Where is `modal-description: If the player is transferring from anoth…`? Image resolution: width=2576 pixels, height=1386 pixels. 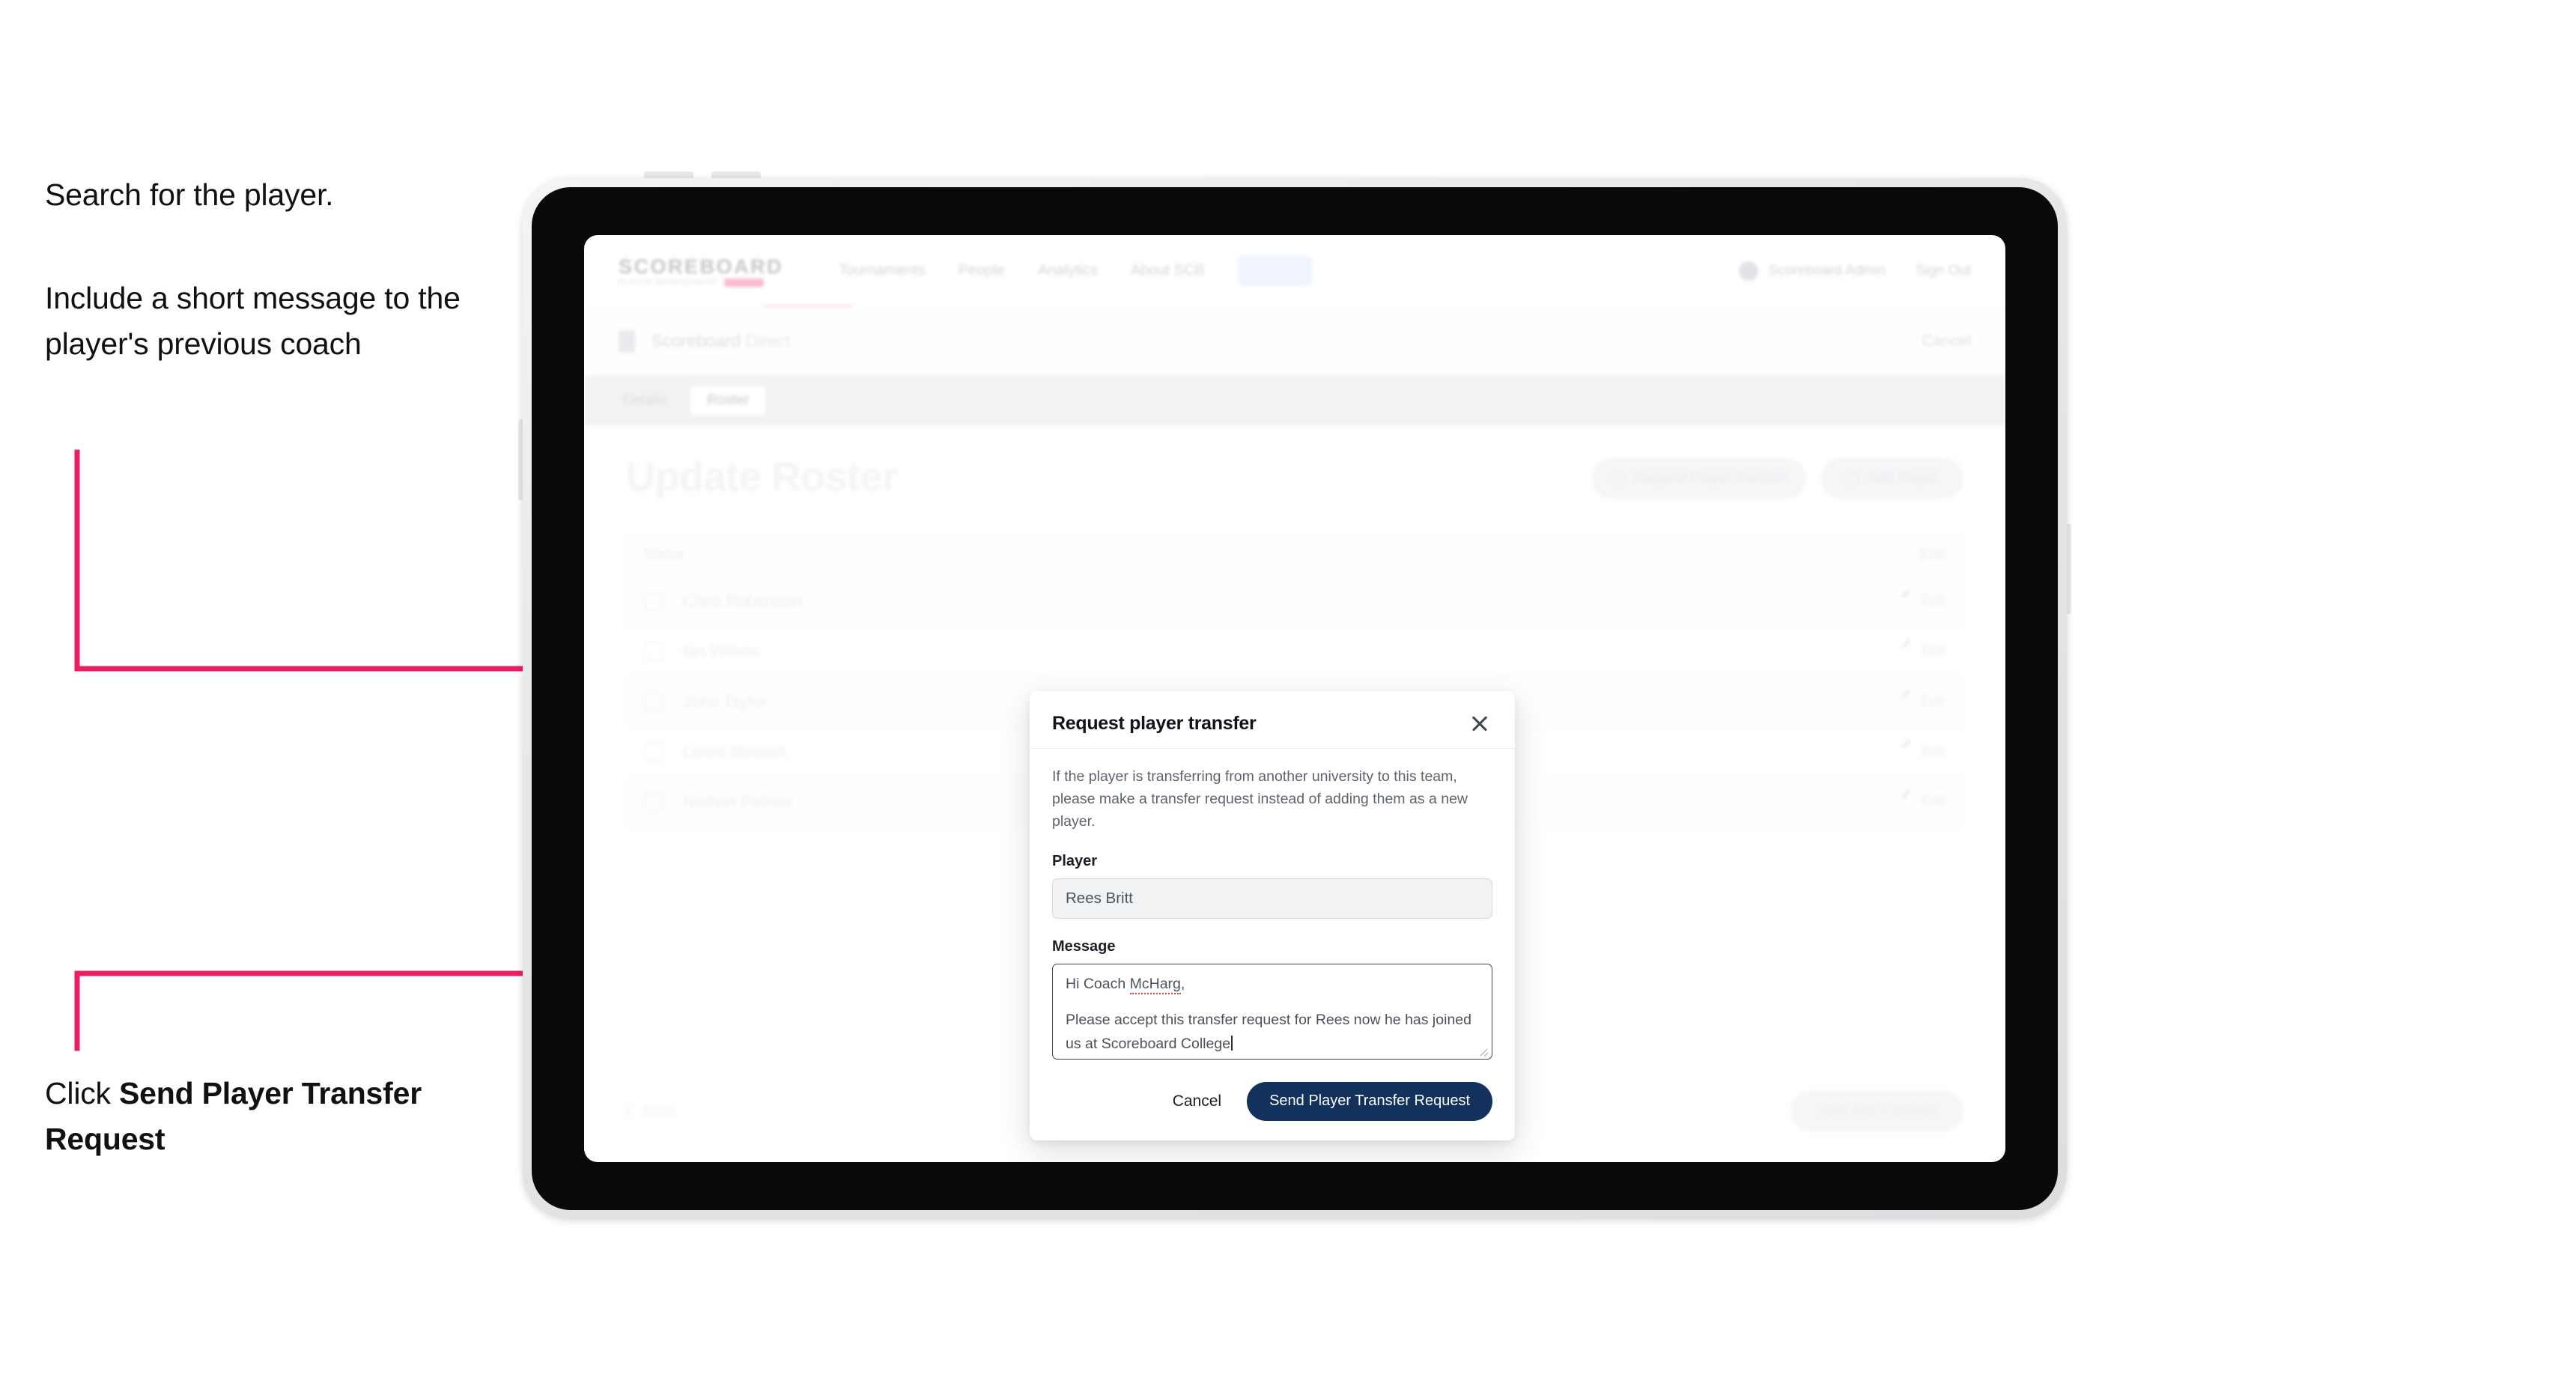
modal-description: If the player is transferring from anoth… is located at coordinates (1260, 799).